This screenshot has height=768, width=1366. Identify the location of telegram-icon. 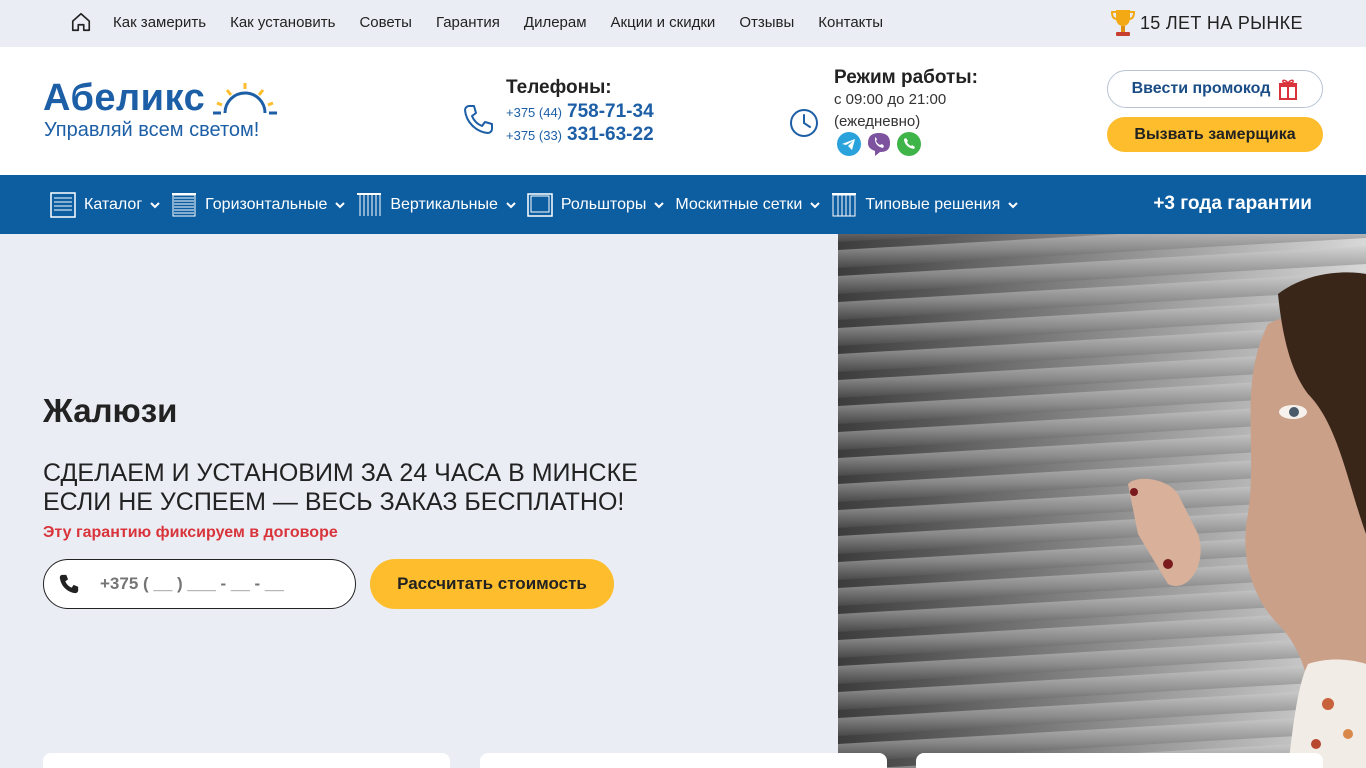
(849, 144).